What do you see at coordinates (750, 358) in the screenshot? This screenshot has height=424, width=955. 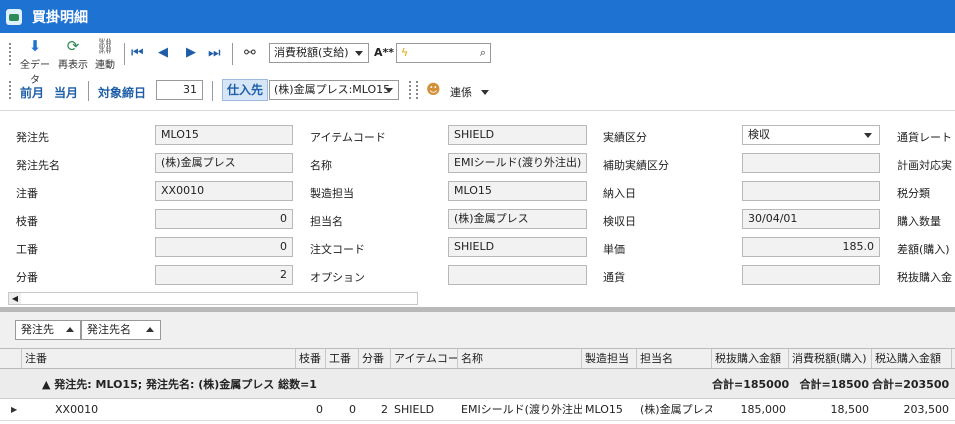 I see `column-header-amount-excl-tax: 税抜購入金額` at bounding box center [750, 358].